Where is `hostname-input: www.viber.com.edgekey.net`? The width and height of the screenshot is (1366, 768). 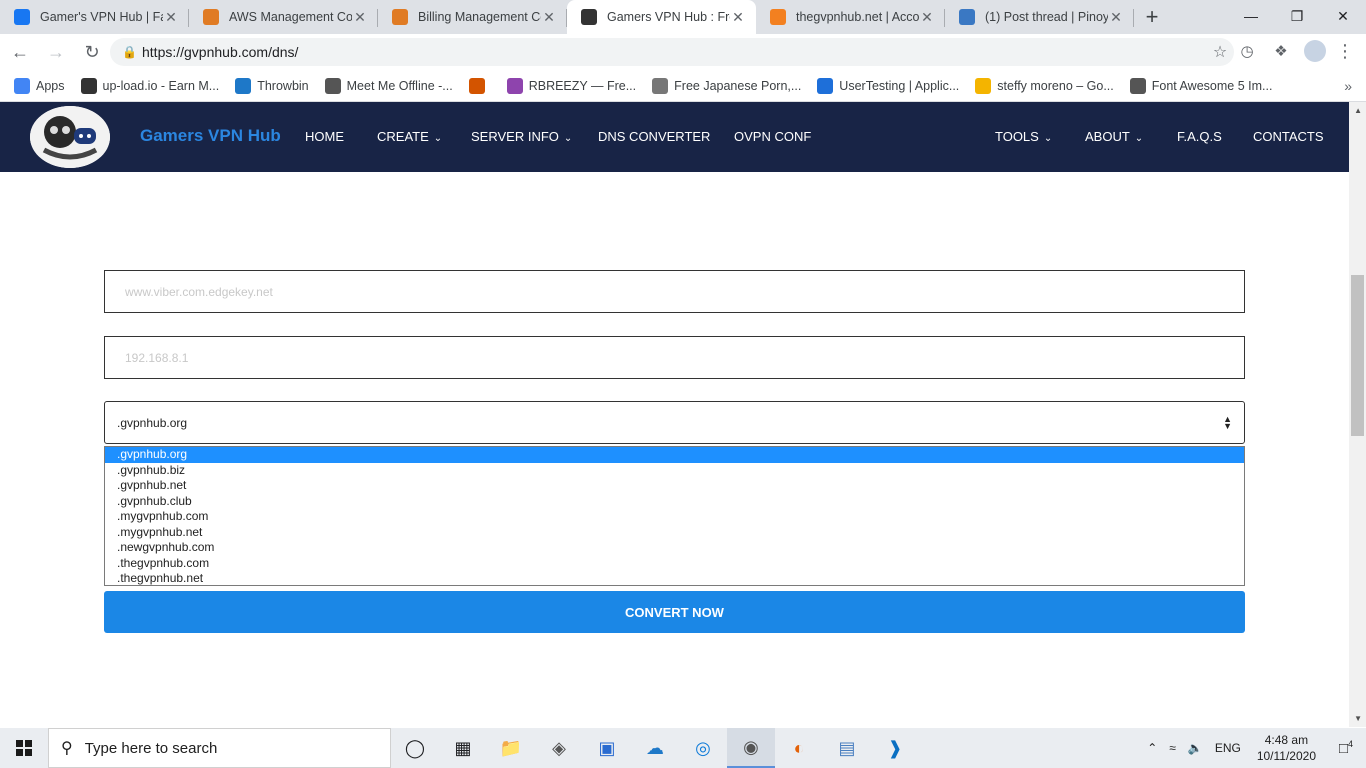 hostname-input: www.viber.com.edgekey.net is located at coordinates (674, 291).